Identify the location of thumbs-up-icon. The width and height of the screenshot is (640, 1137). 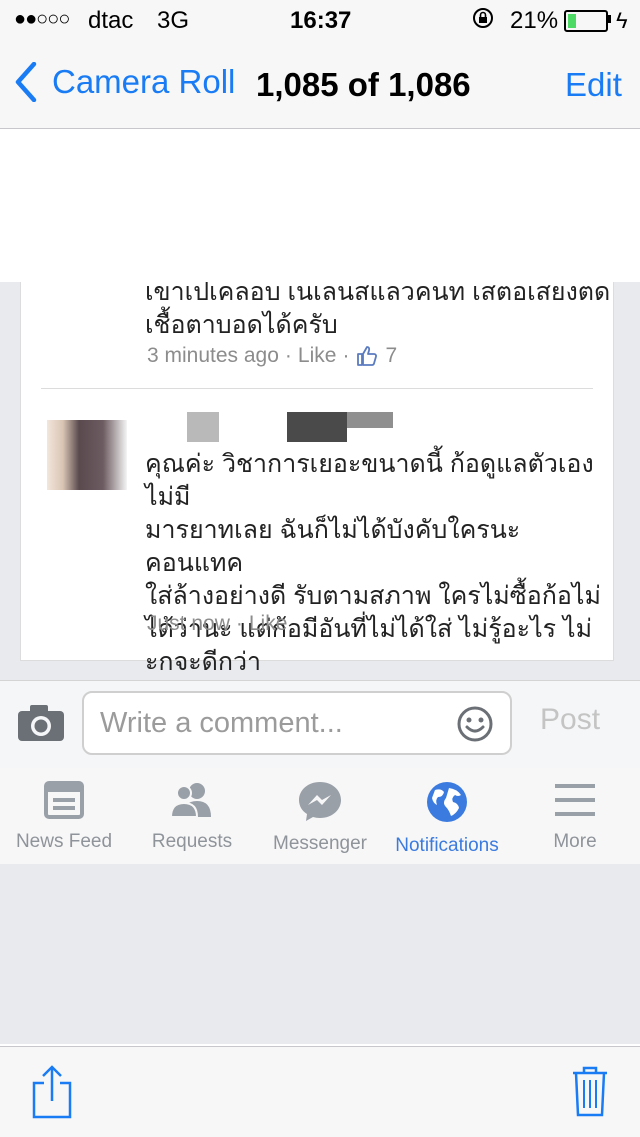
(367, 356).